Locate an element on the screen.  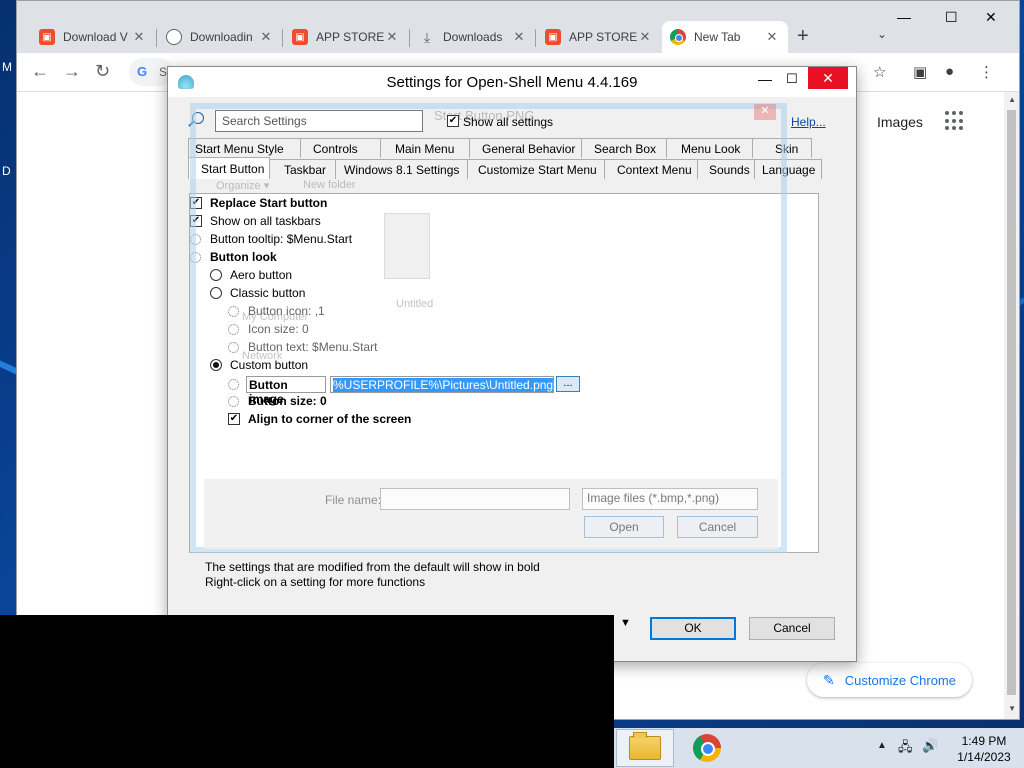
network-icon: 🖧 is located at coordinates (905, 749).